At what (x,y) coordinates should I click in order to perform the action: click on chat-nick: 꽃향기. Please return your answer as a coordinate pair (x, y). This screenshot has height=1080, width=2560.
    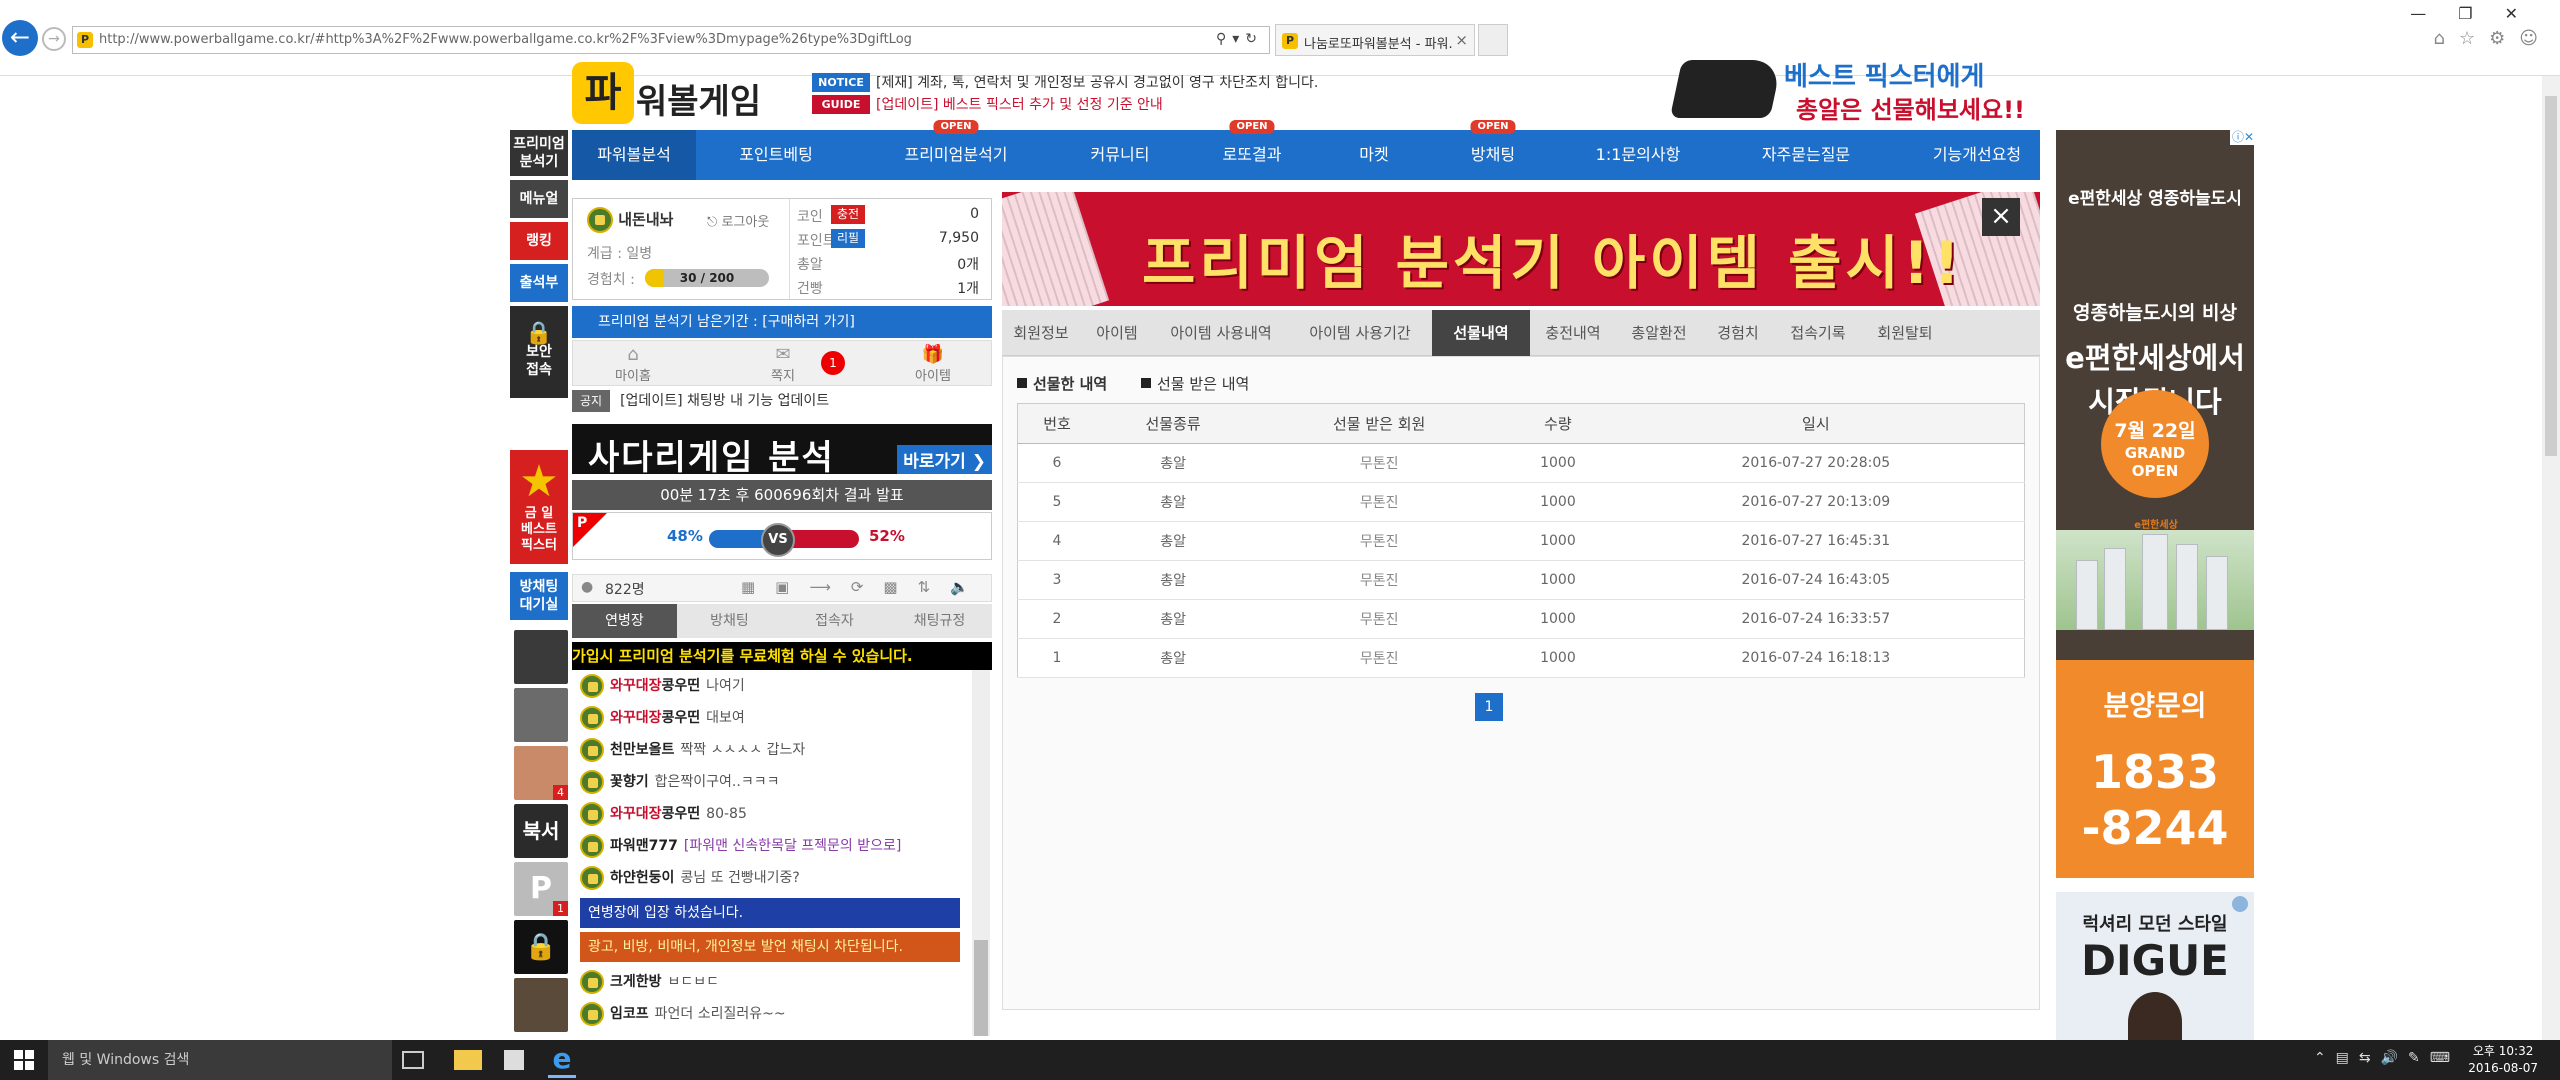
    Looking at the image, I should click on (629, 782).